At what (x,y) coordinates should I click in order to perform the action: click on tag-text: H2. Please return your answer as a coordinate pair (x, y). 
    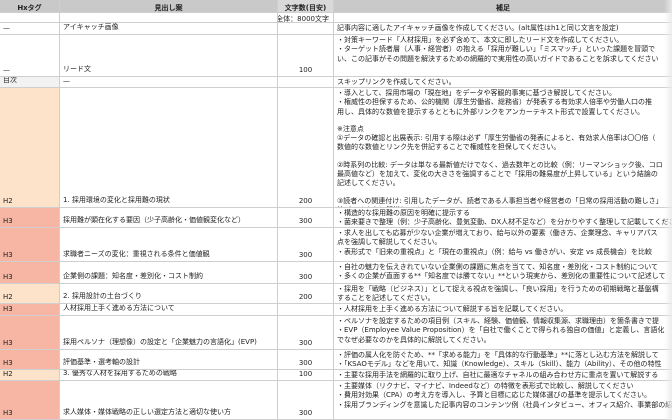
    Looking at the image, I should click on (8, 374).